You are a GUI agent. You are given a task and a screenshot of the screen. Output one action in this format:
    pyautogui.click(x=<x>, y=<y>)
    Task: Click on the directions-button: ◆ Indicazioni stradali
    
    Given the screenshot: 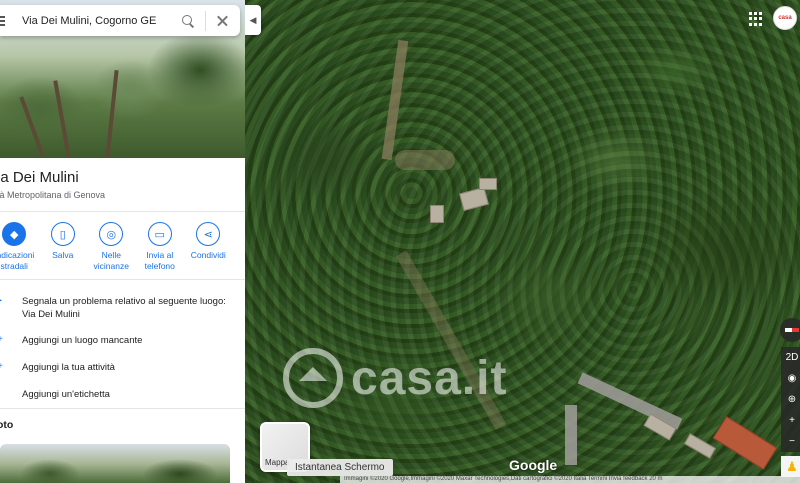 What is the action you would take?
    pyautogui.click(x=19, y=246)
    